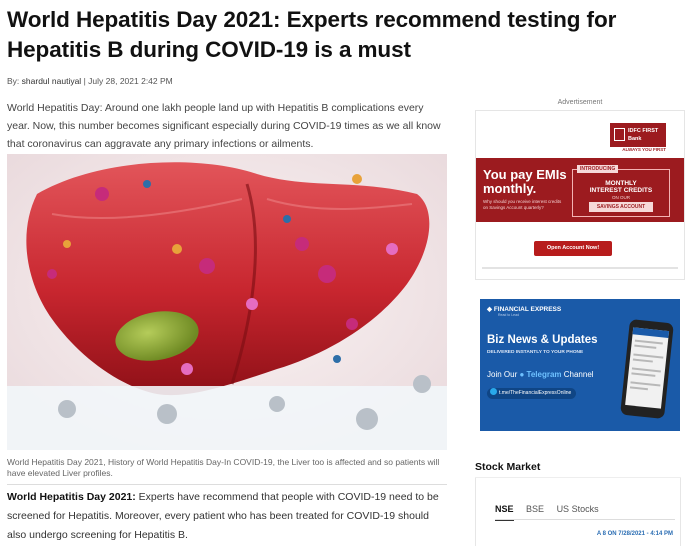 Image resolution: width=686 pixels, height=546 pixels. I want to click on phone-mockup, so click(647, 369).